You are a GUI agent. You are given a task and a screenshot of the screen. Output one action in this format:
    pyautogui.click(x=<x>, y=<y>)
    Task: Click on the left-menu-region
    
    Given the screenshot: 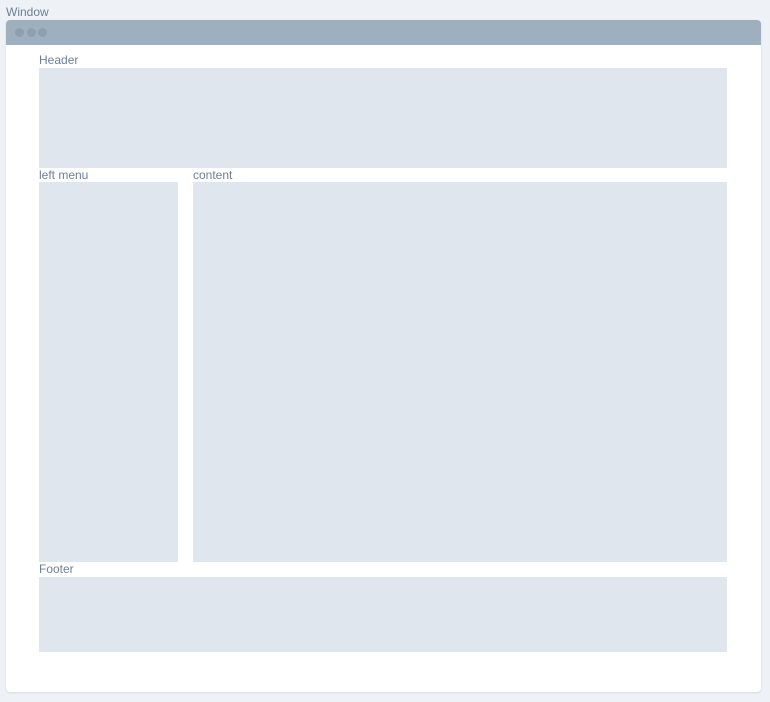 What is the action you would take?
    pyautogui.click(x=108, y=372)
    